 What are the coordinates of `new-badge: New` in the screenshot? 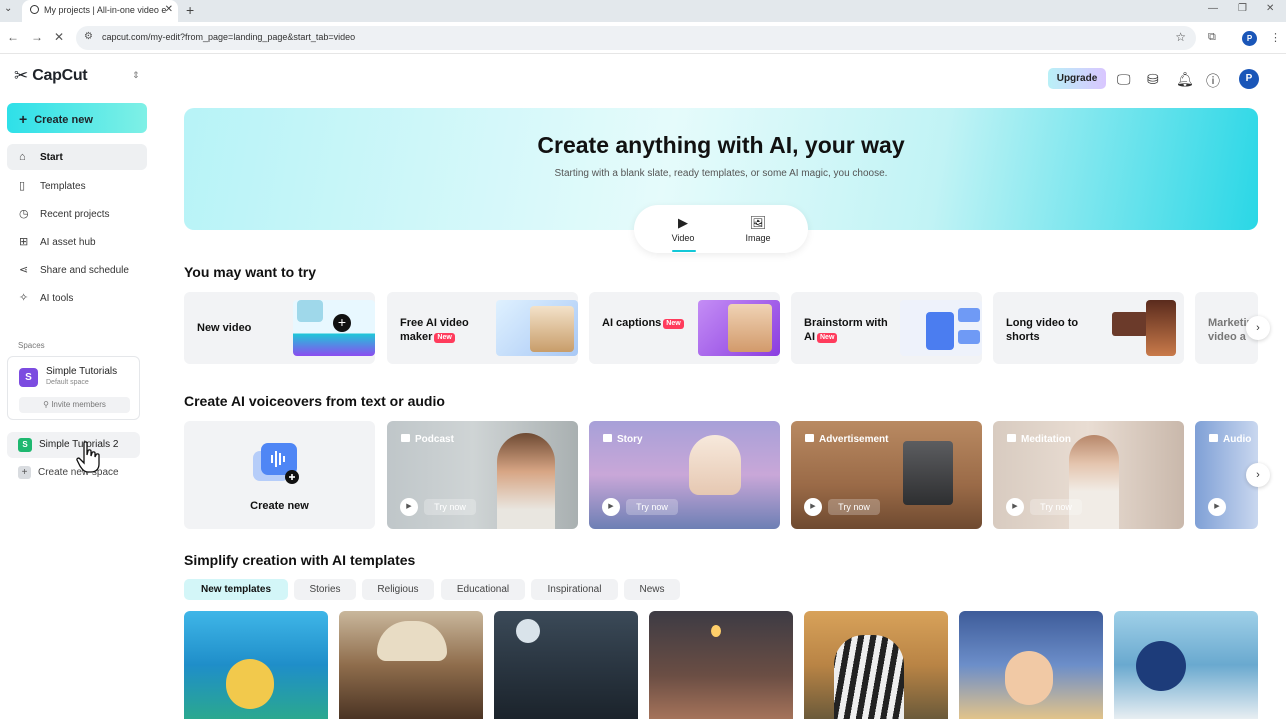 It's located at (673, 324).